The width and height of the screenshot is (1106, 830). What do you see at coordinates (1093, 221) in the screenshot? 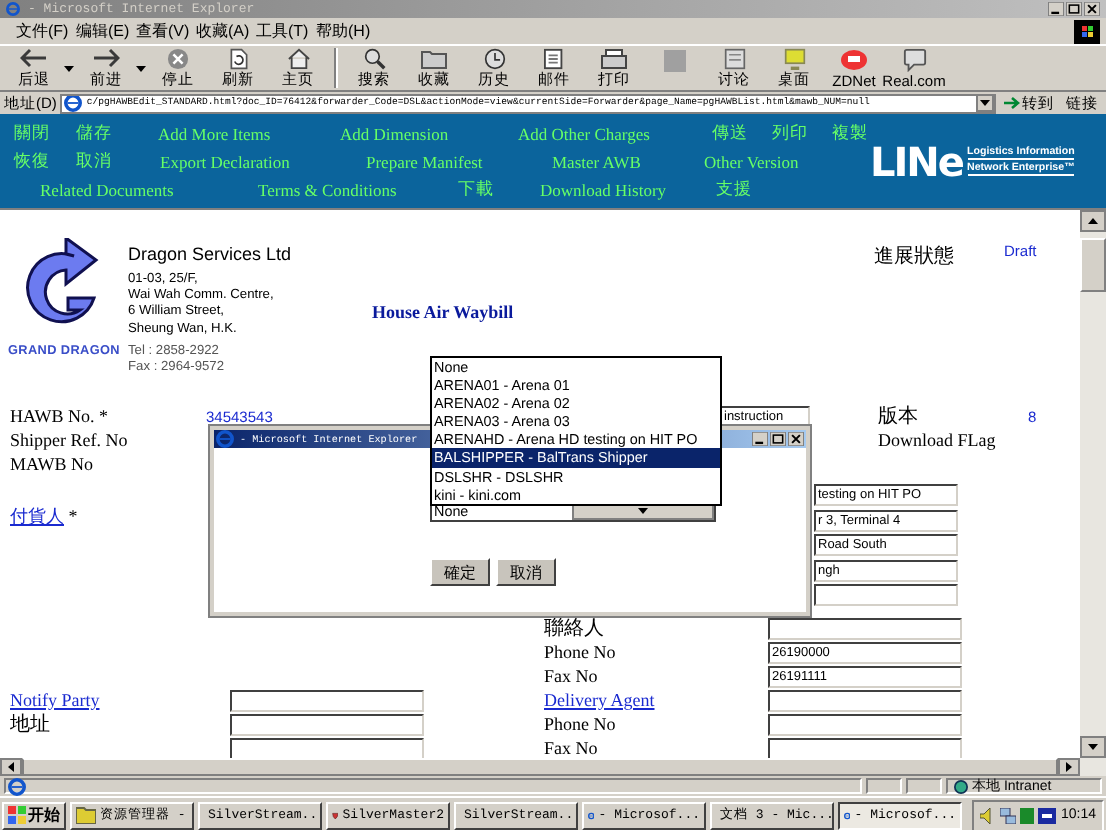
I see `scroll-up-icon` at bounding box center [1093, 221].